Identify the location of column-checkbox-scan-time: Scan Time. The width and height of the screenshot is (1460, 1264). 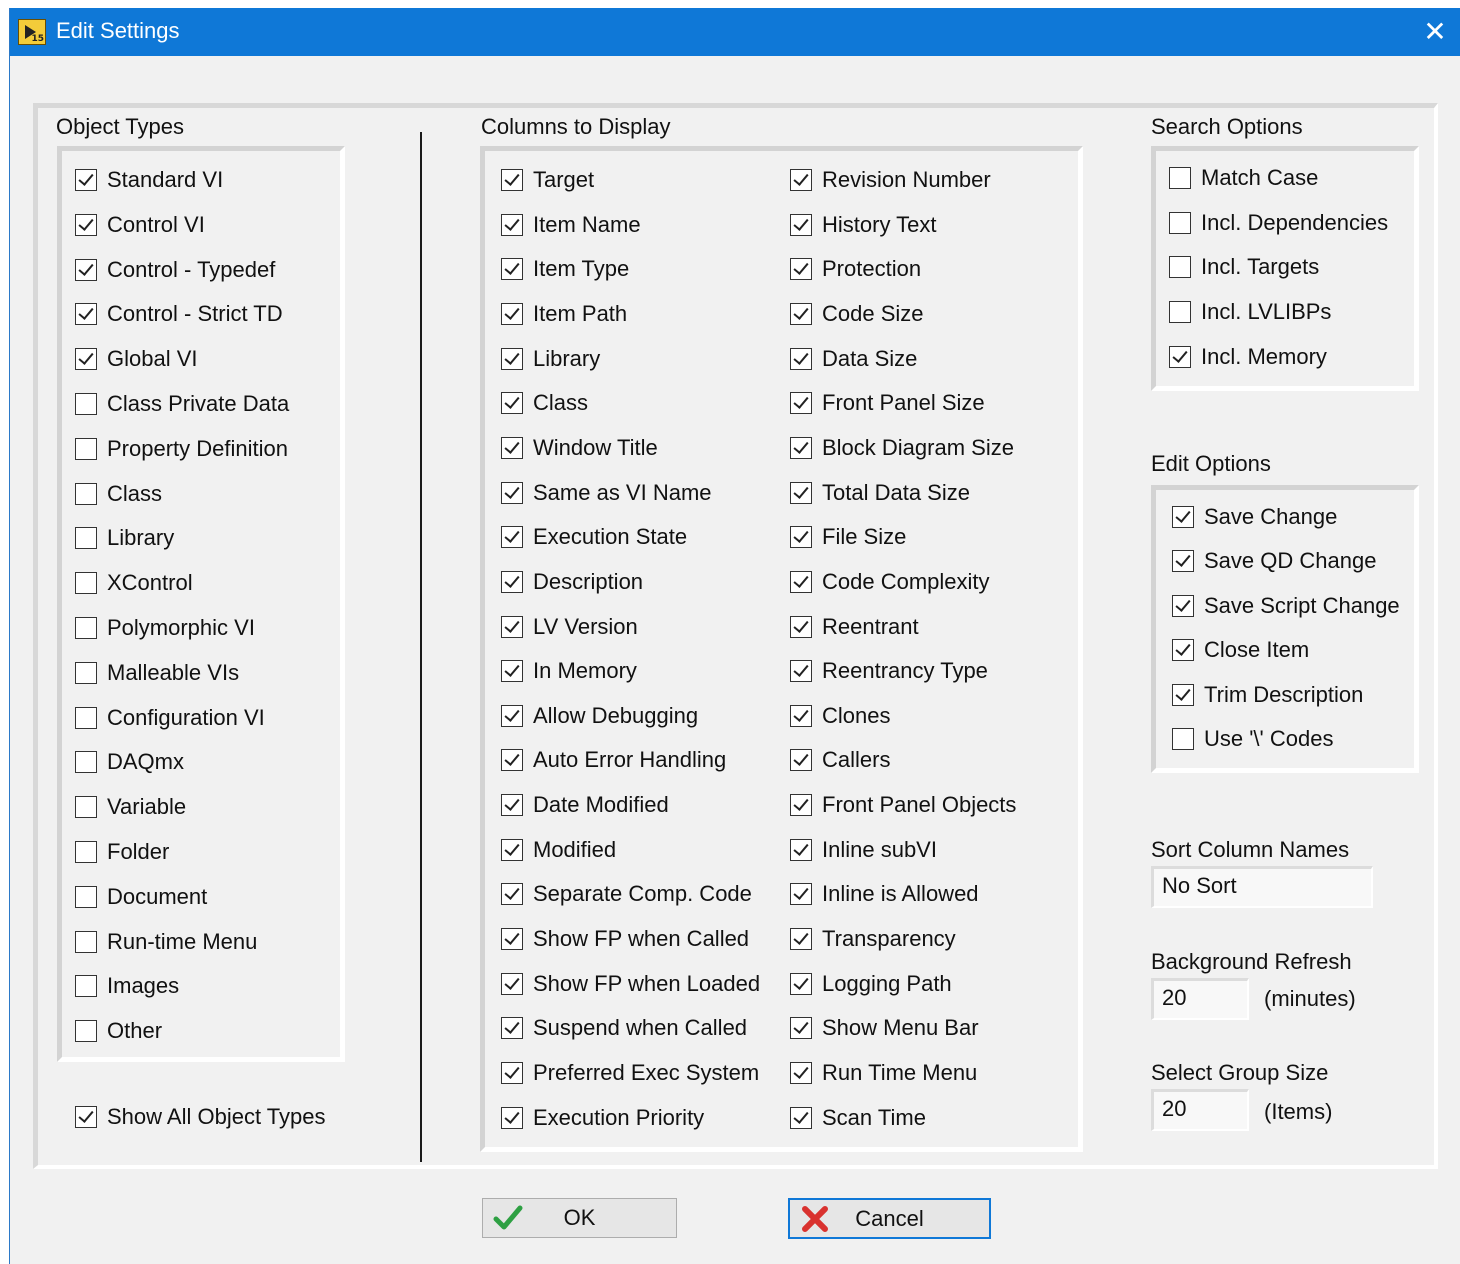
(858, 1118).